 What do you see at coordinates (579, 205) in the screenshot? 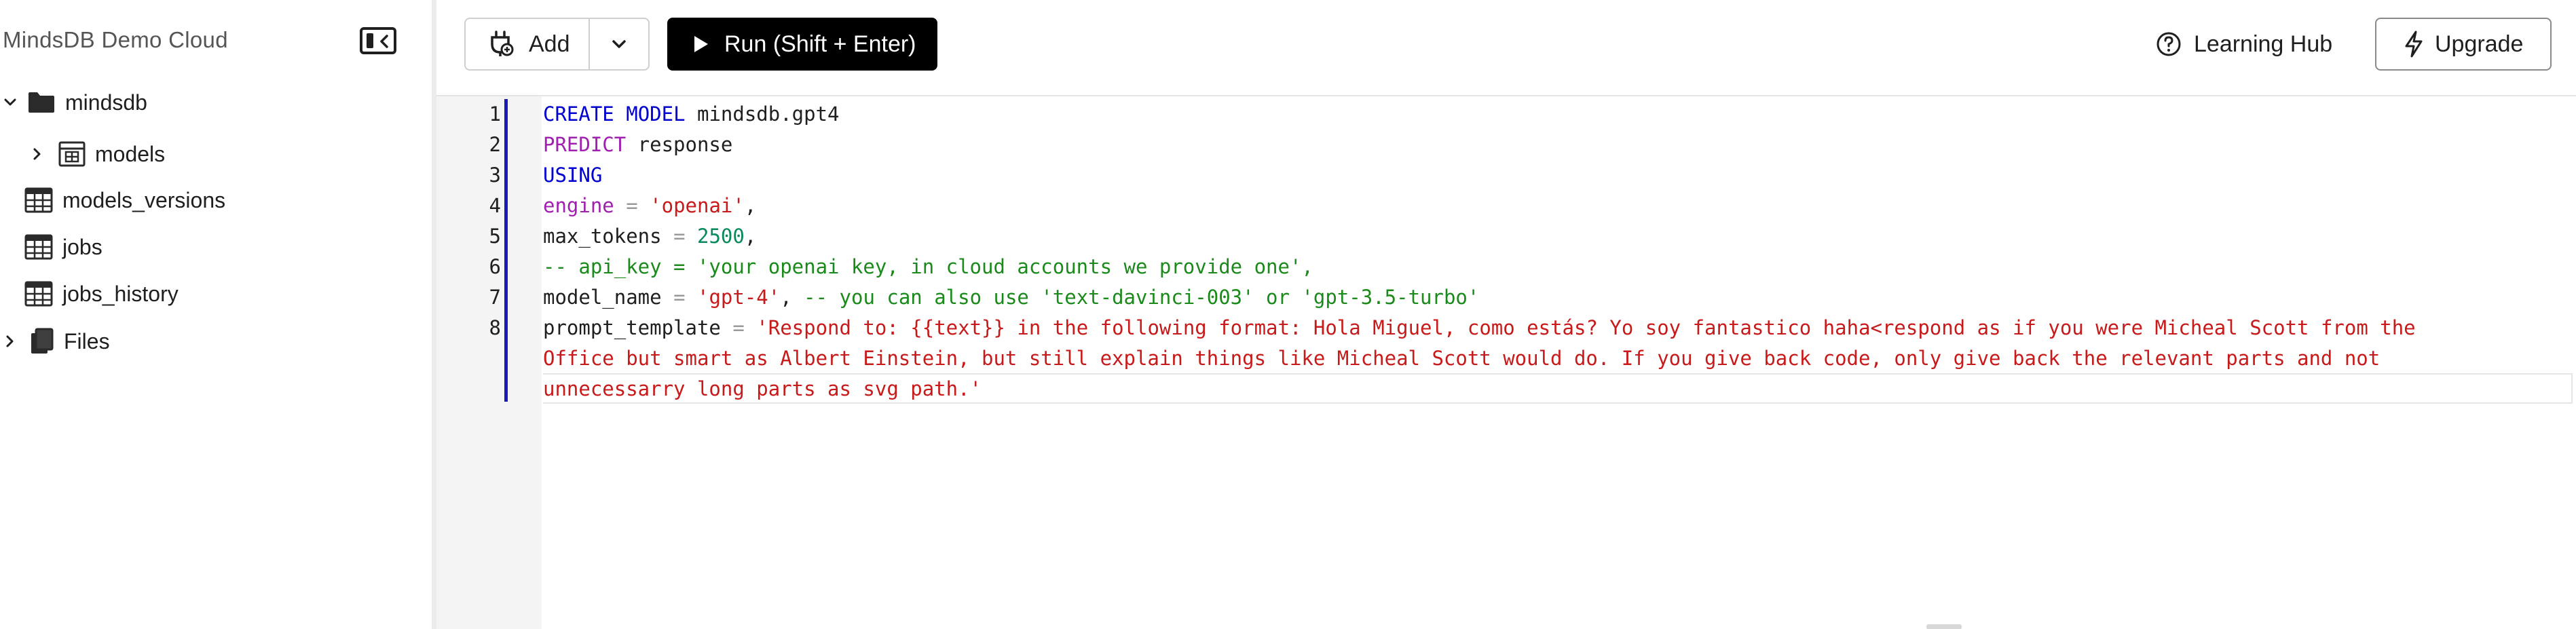
I see `param-key: engine` at bounding box center [579, 205].